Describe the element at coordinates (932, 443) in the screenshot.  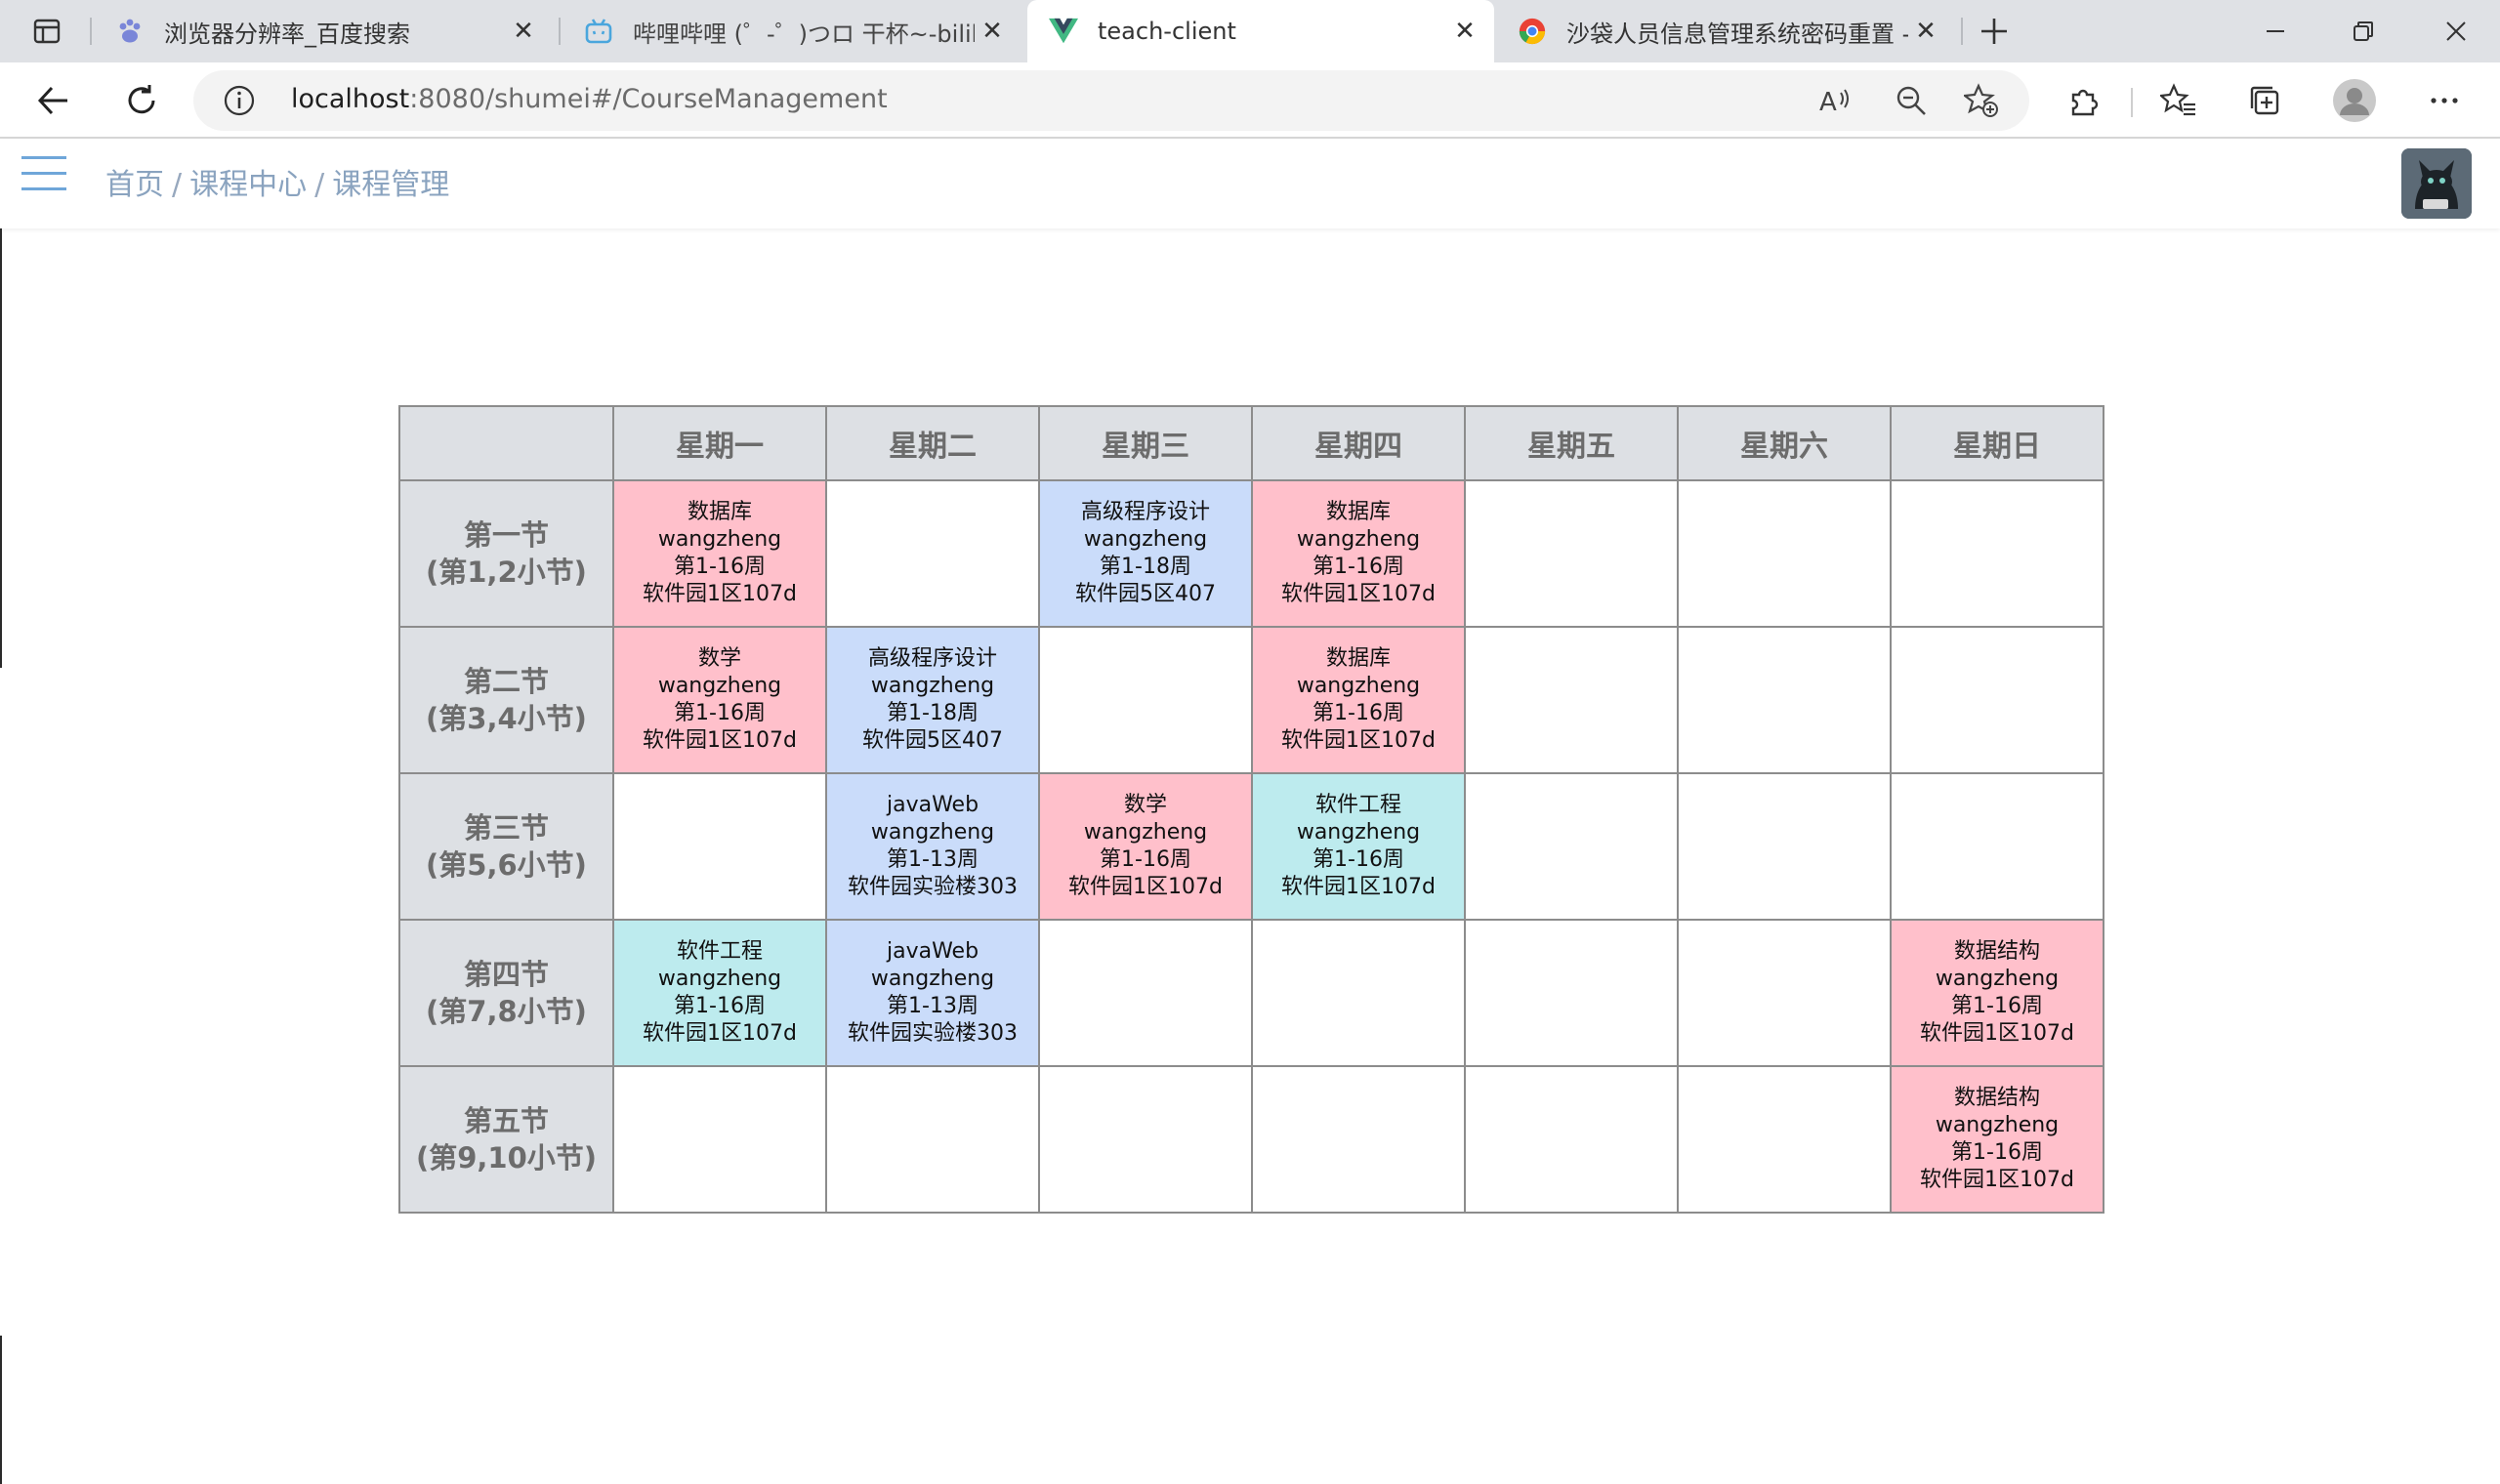
I see `day-header-tuesday: 星期二` at that location.